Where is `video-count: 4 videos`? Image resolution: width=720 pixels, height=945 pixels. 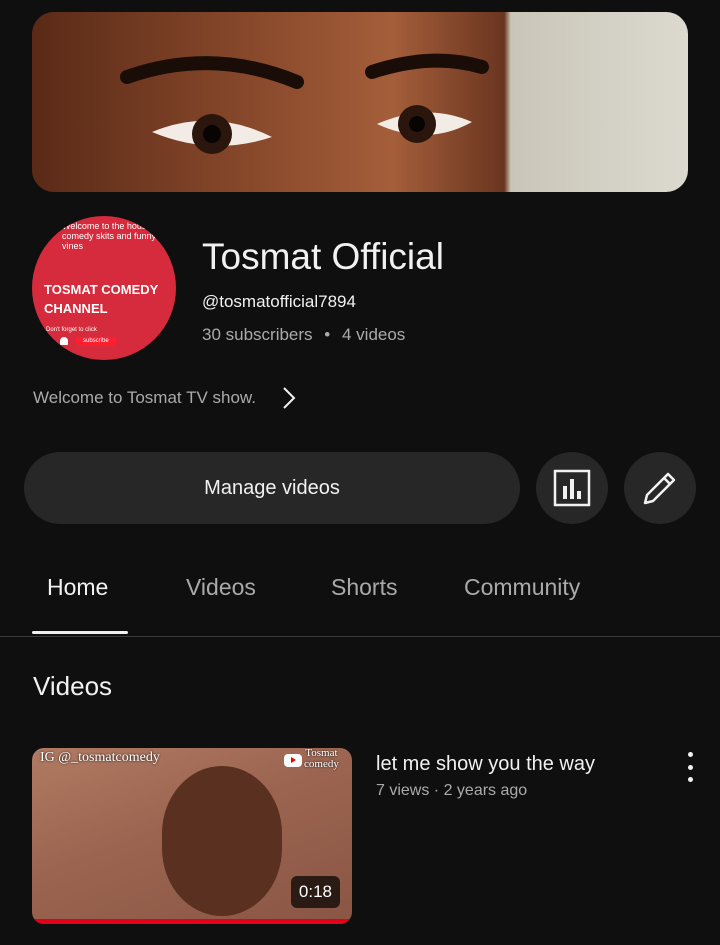
video-count: 4 videos is located at coordinates (373, 334).